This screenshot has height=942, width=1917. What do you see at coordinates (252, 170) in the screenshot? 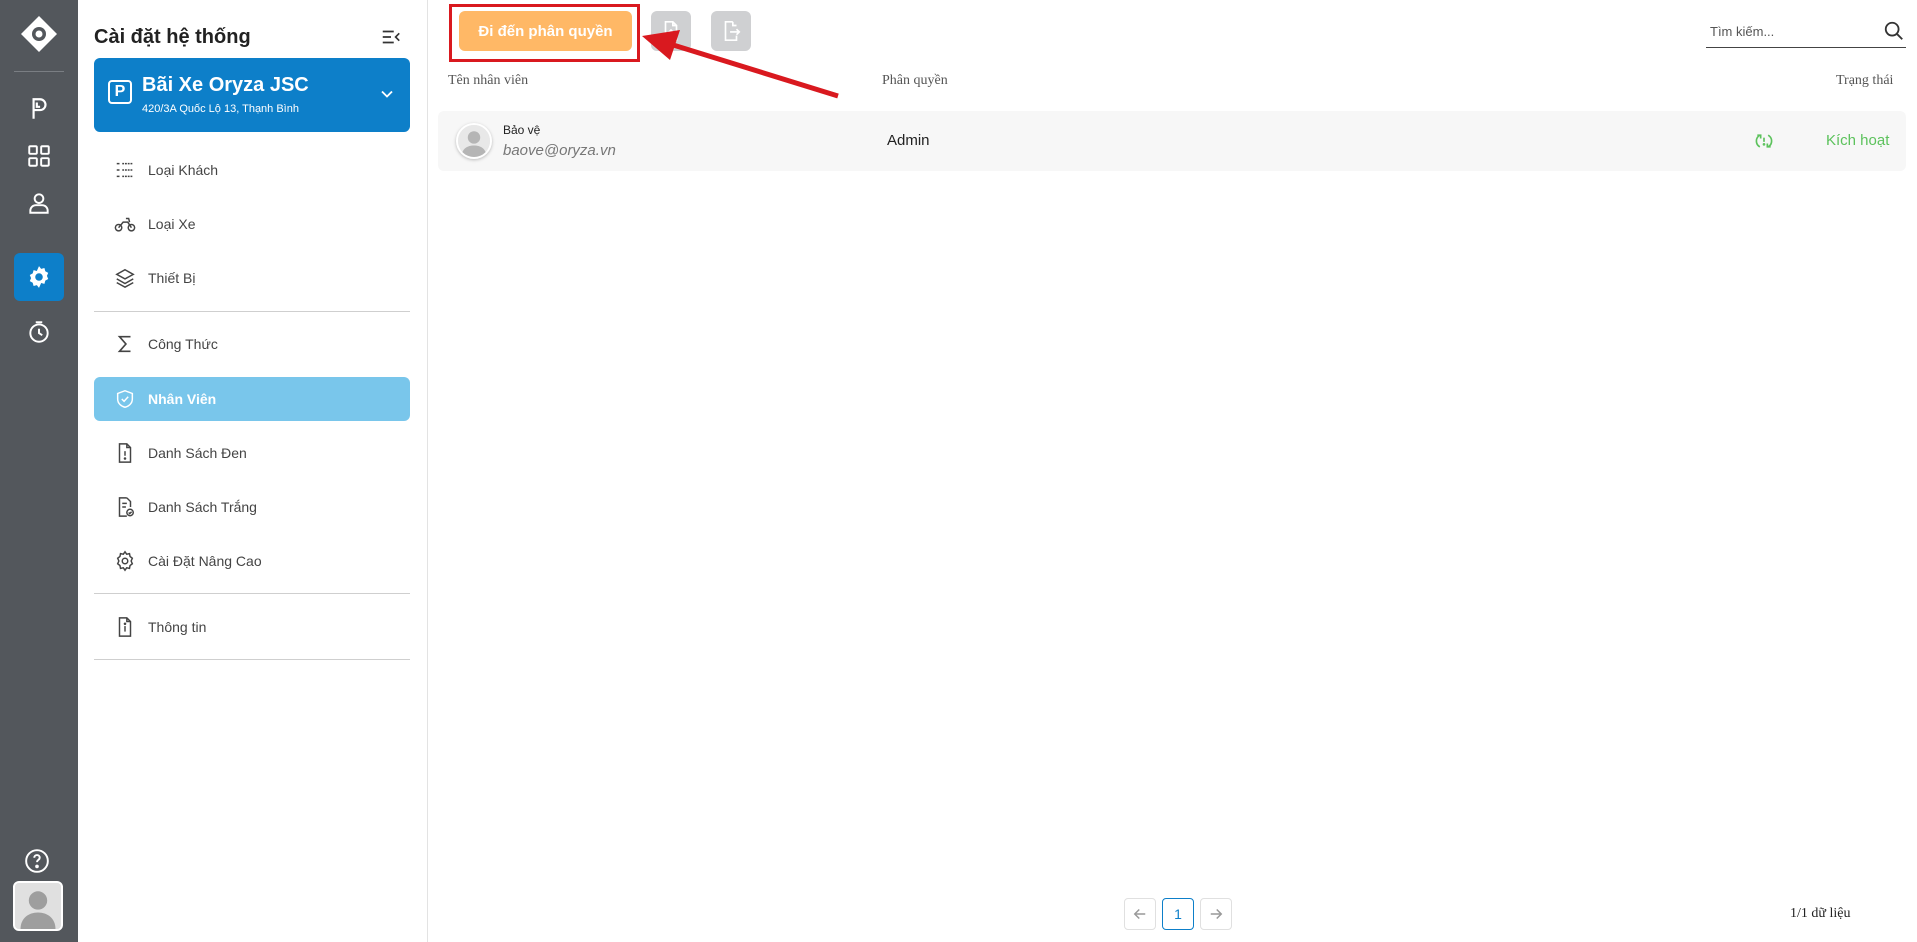
I see `menu-item-customer-type: Loại Khách` at bounding box center [252, 170].